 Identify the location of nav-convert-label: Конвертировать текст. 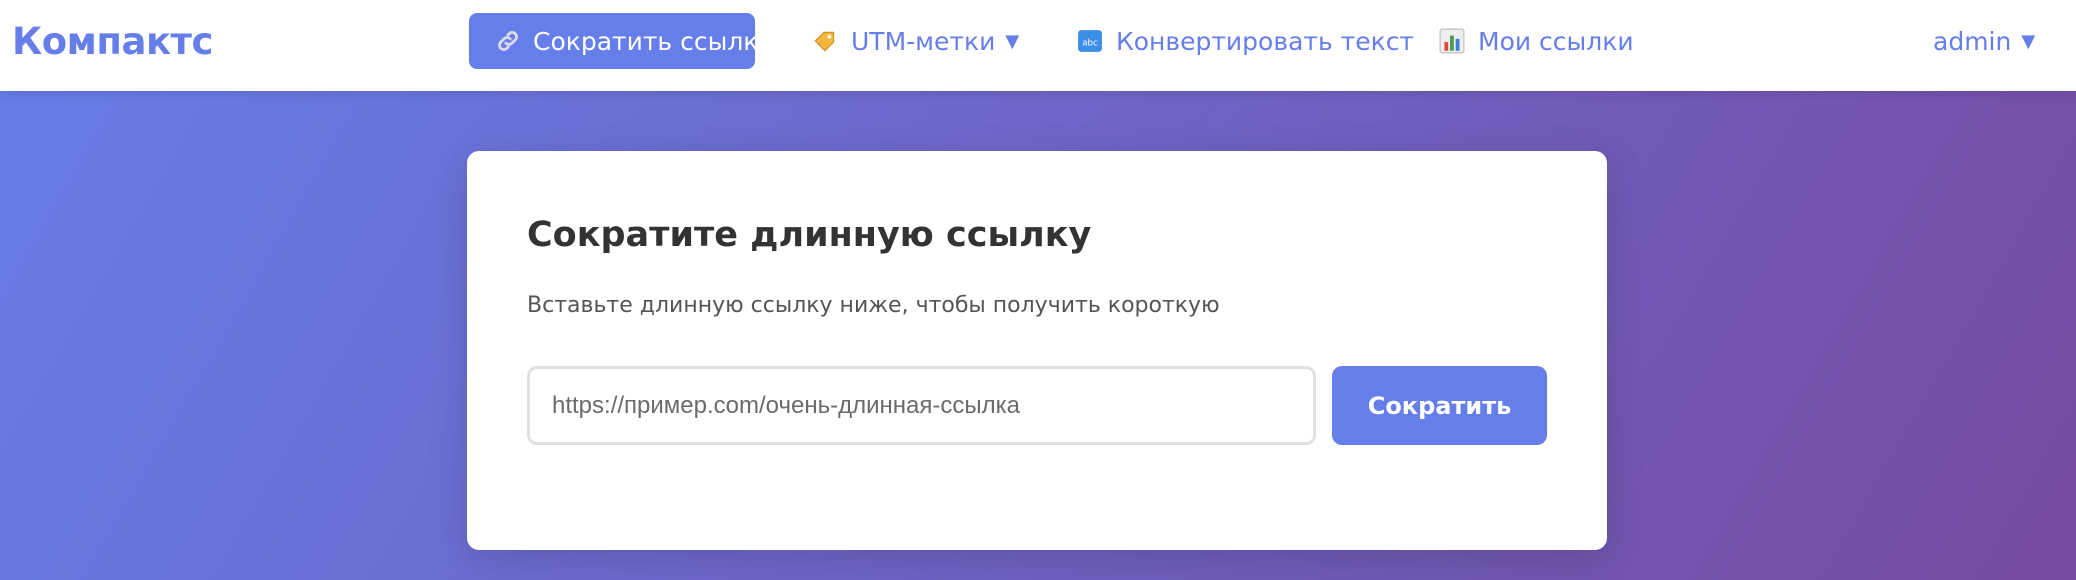
(1265, 41).